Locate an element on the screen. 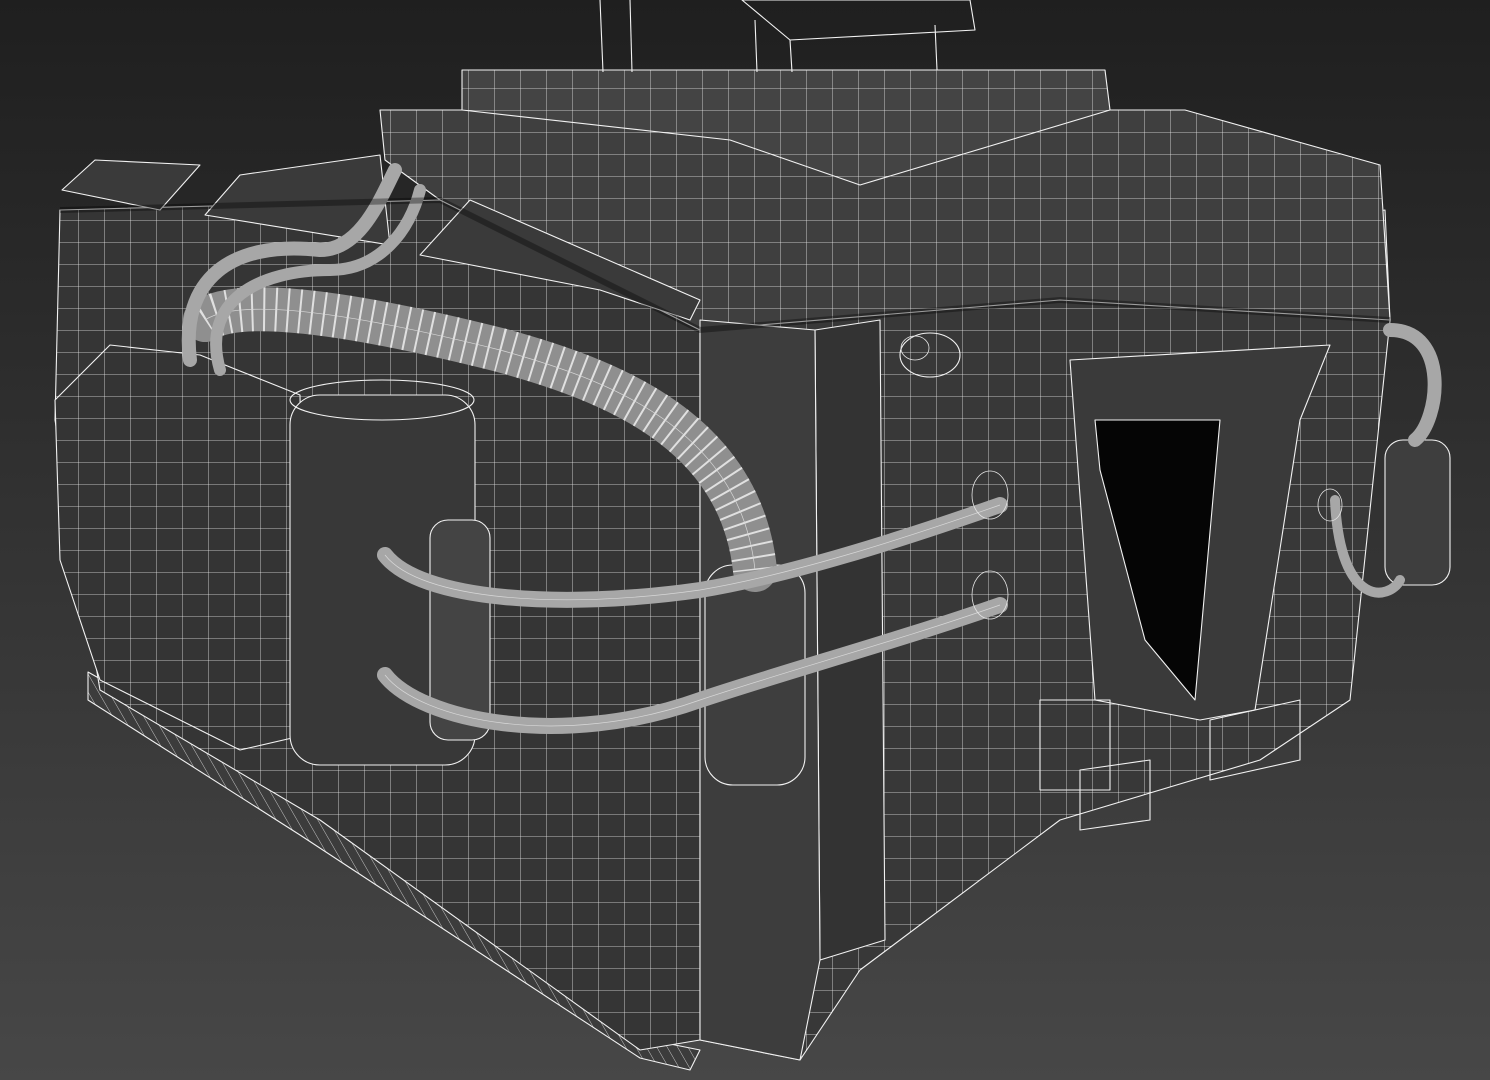 This screenshot has height=1080, width=1490. right-side-tank is located at coordinates (1417, 512).